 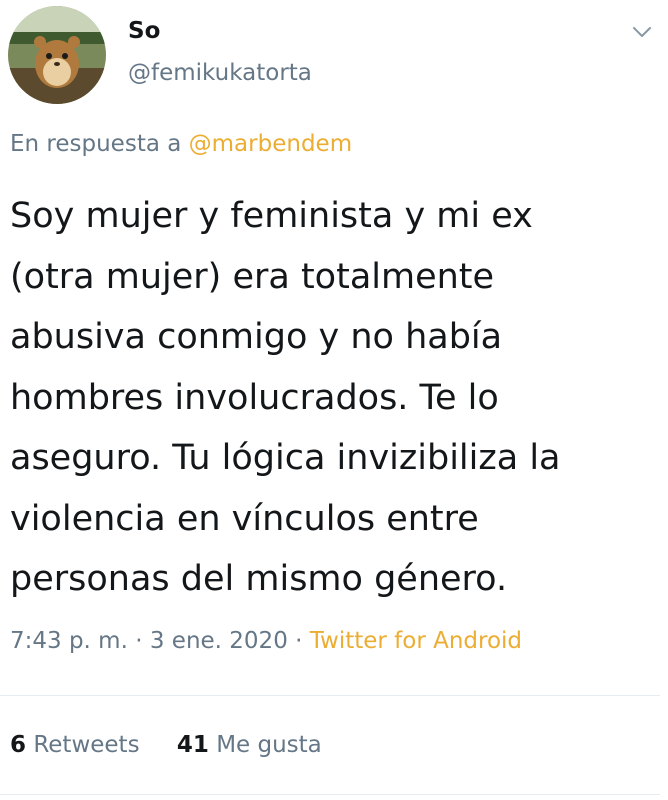 I want to click on retweets-count: 6, so click(x=18, y=745).